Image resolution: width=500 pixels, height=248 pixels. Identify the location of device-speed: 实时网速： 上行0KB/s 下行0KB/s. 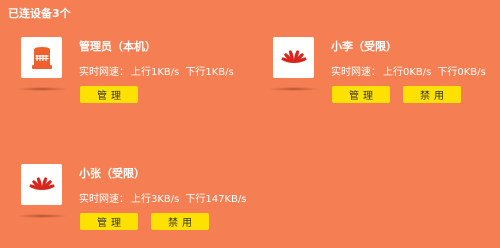
(408, 70).